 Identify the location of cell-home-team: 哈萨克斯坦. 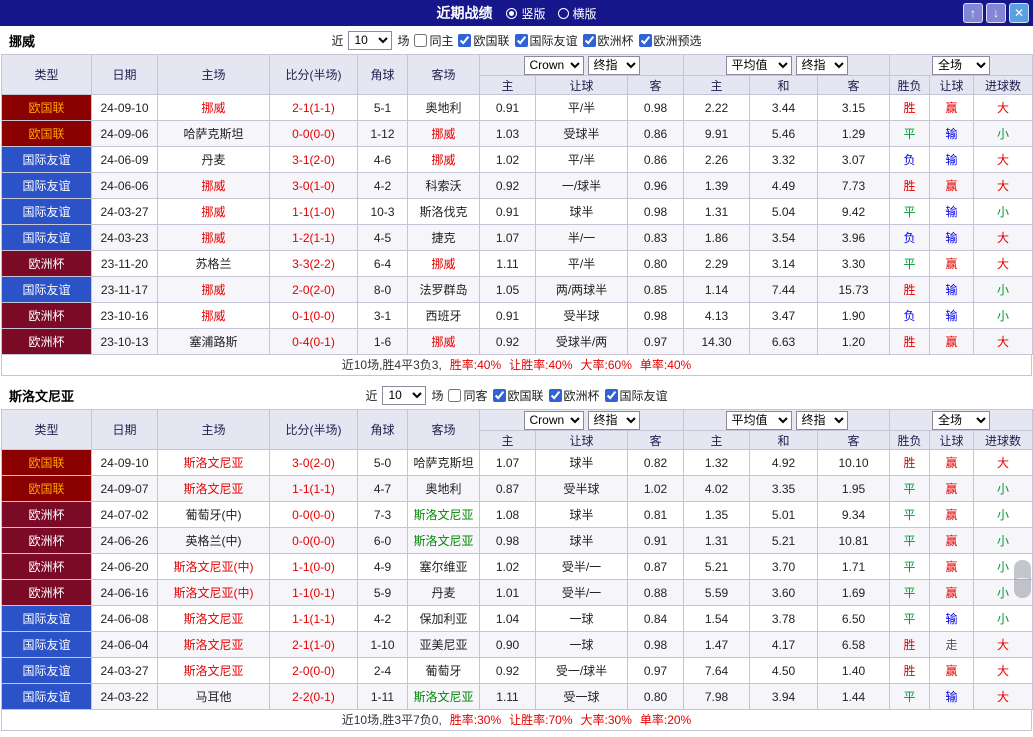
(213, 133).